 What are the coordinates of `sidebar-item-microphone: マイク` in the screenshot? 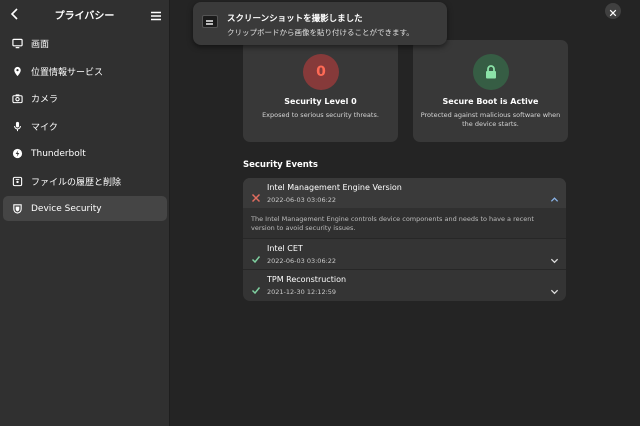 It's located at (85, 126).